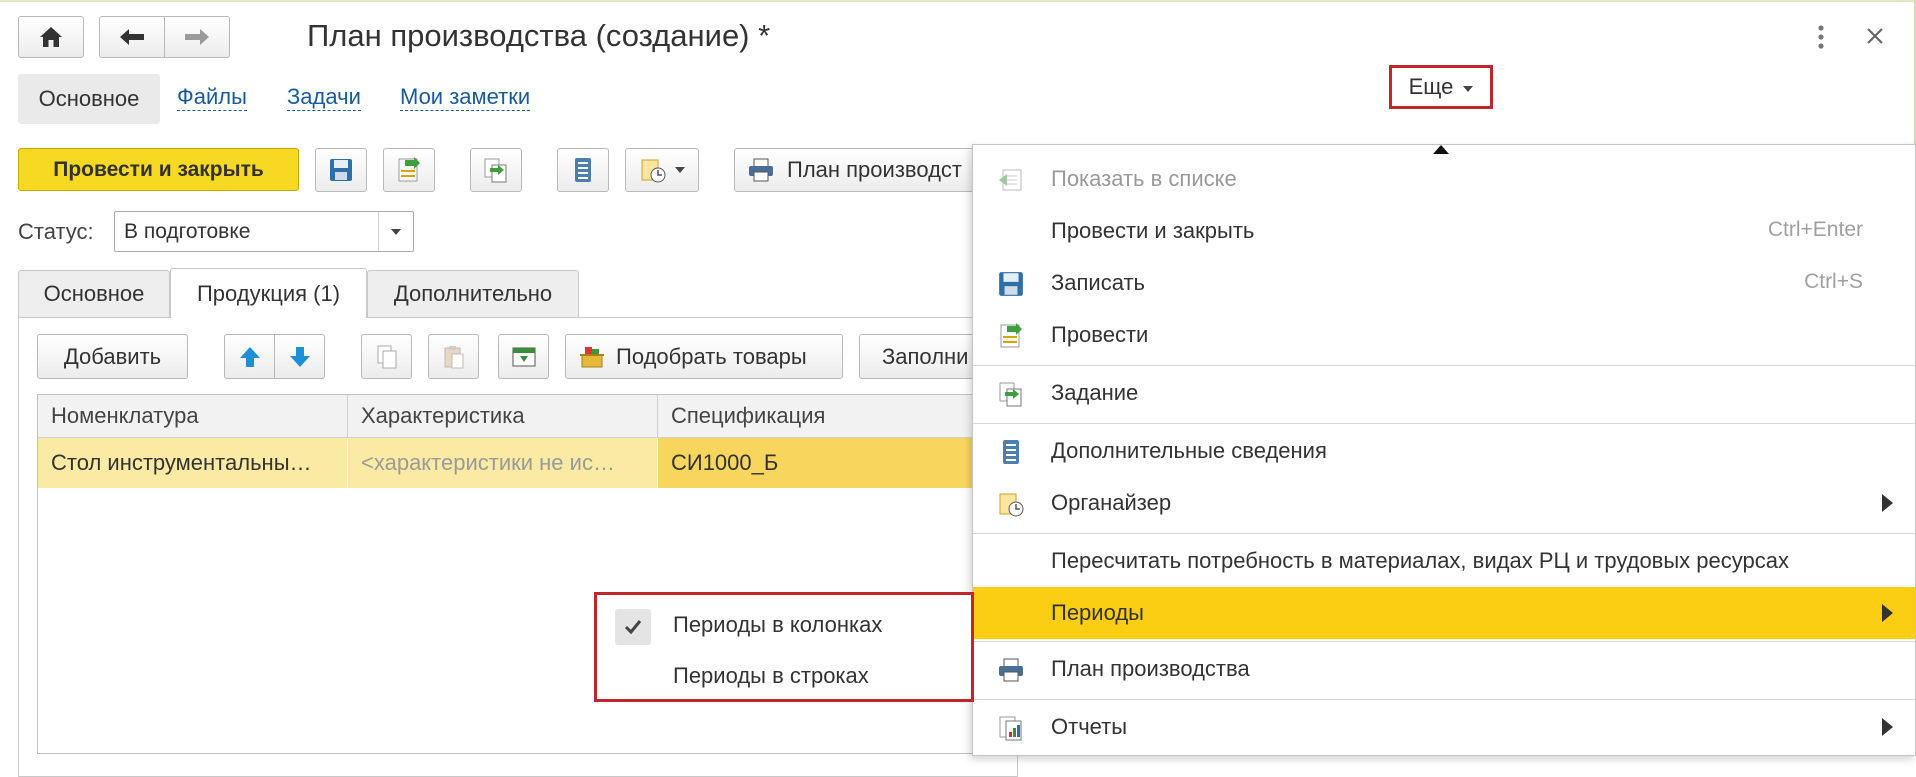  I want to click on menu-item-show-in-list: Показать в списке, so click(1444, 179).